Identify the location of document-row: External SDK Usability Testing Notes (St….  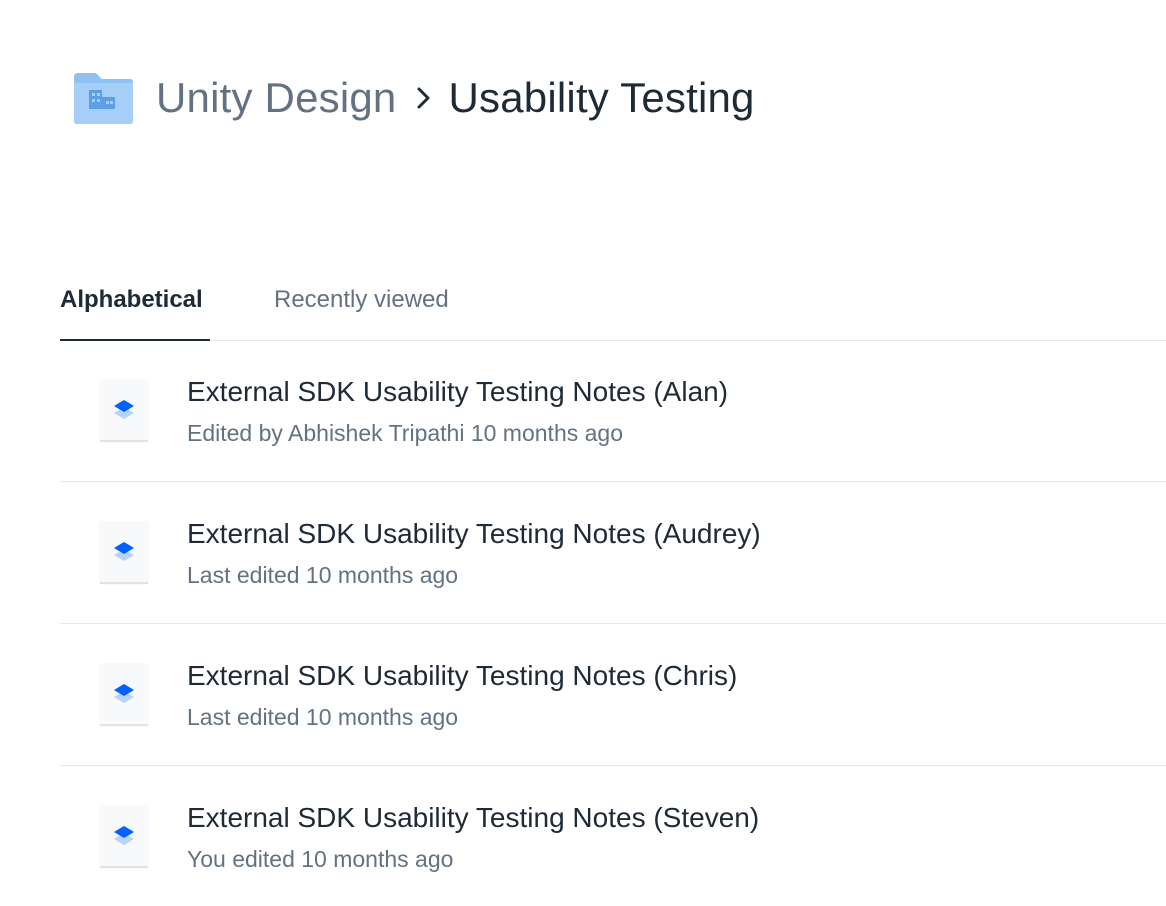
(613, 836).